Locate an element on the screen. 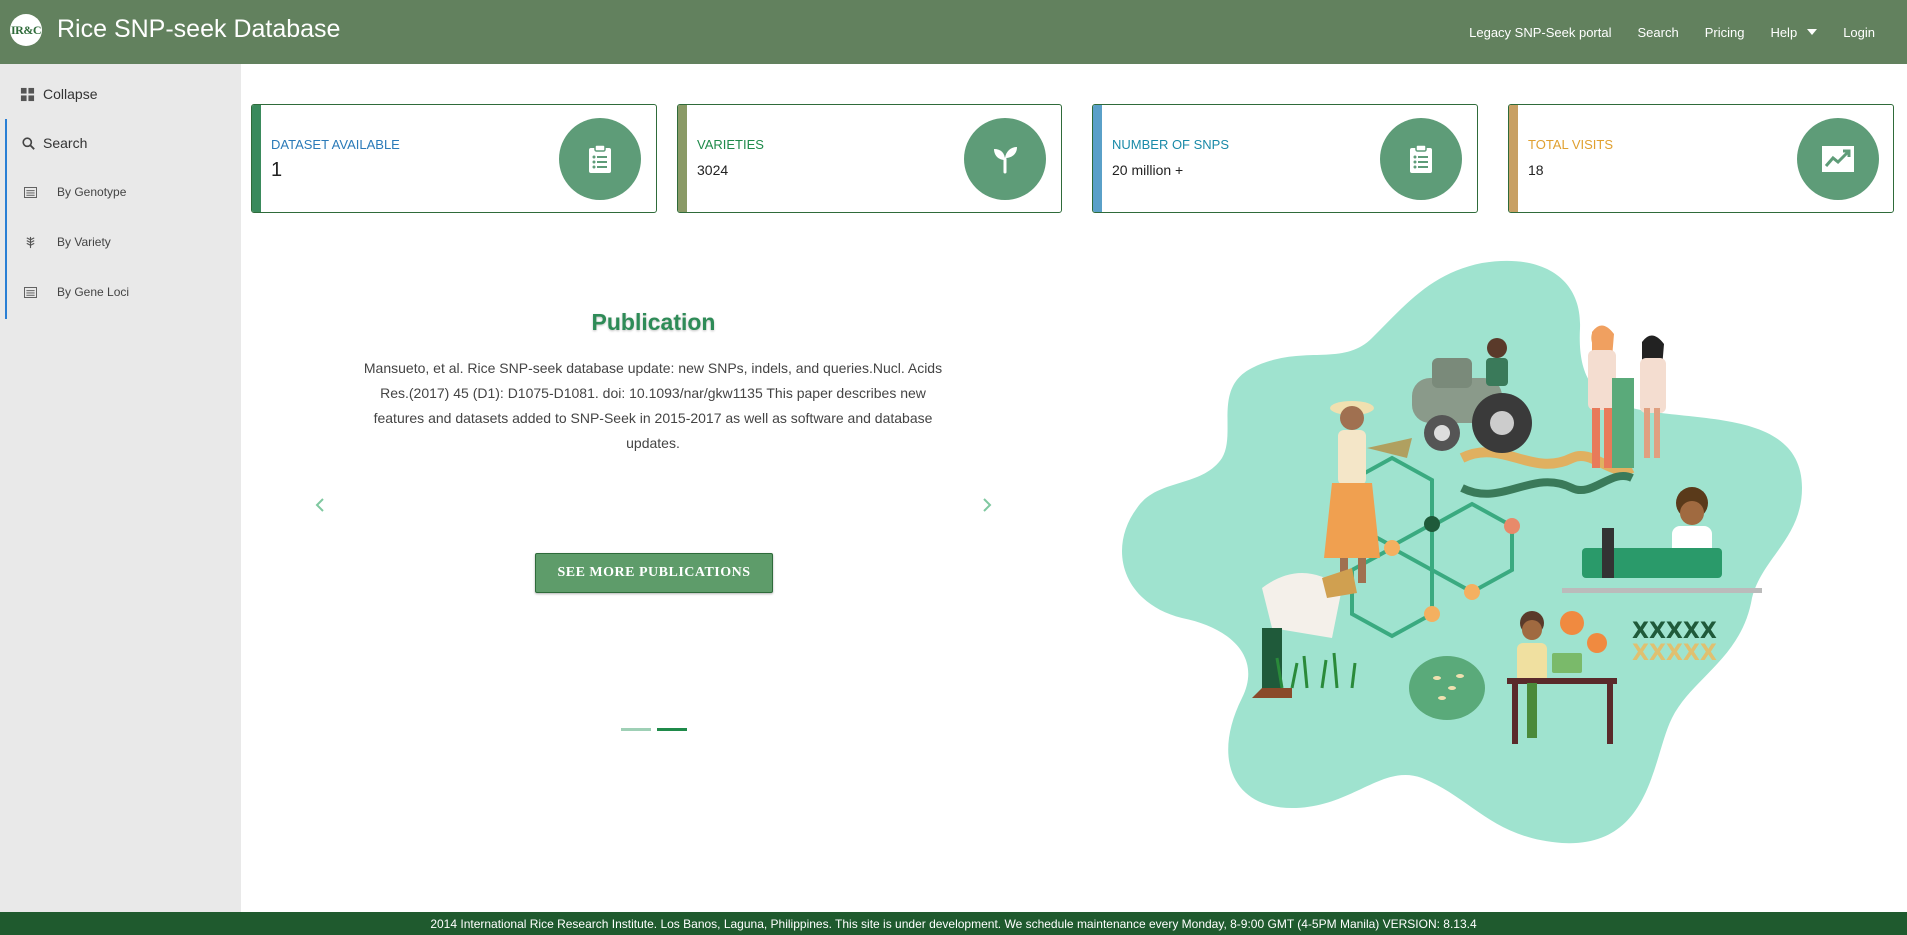 This screenshot has width=1907, height=935. carousel-next-button is located at coordinates (987, 505).